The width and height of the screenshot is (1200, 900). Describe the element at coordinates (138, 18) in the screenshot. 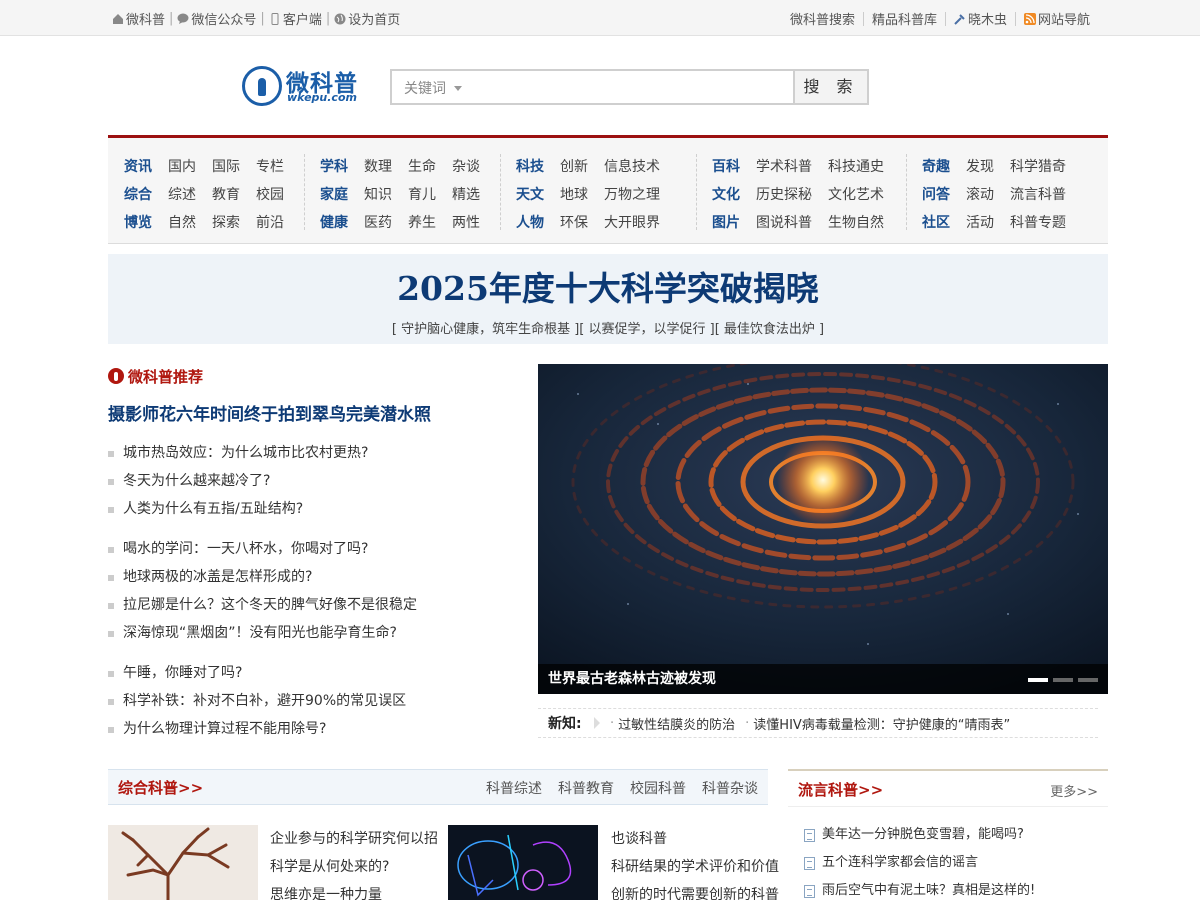

I see `top-link-home: 微科普` at that location.